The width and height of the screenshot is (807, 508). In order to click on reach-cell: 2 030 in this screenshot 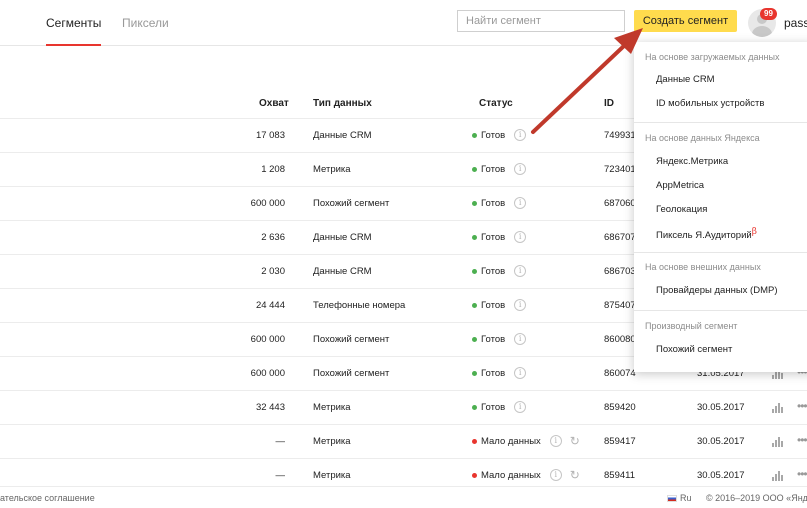, I will do `click(273, 271)`.